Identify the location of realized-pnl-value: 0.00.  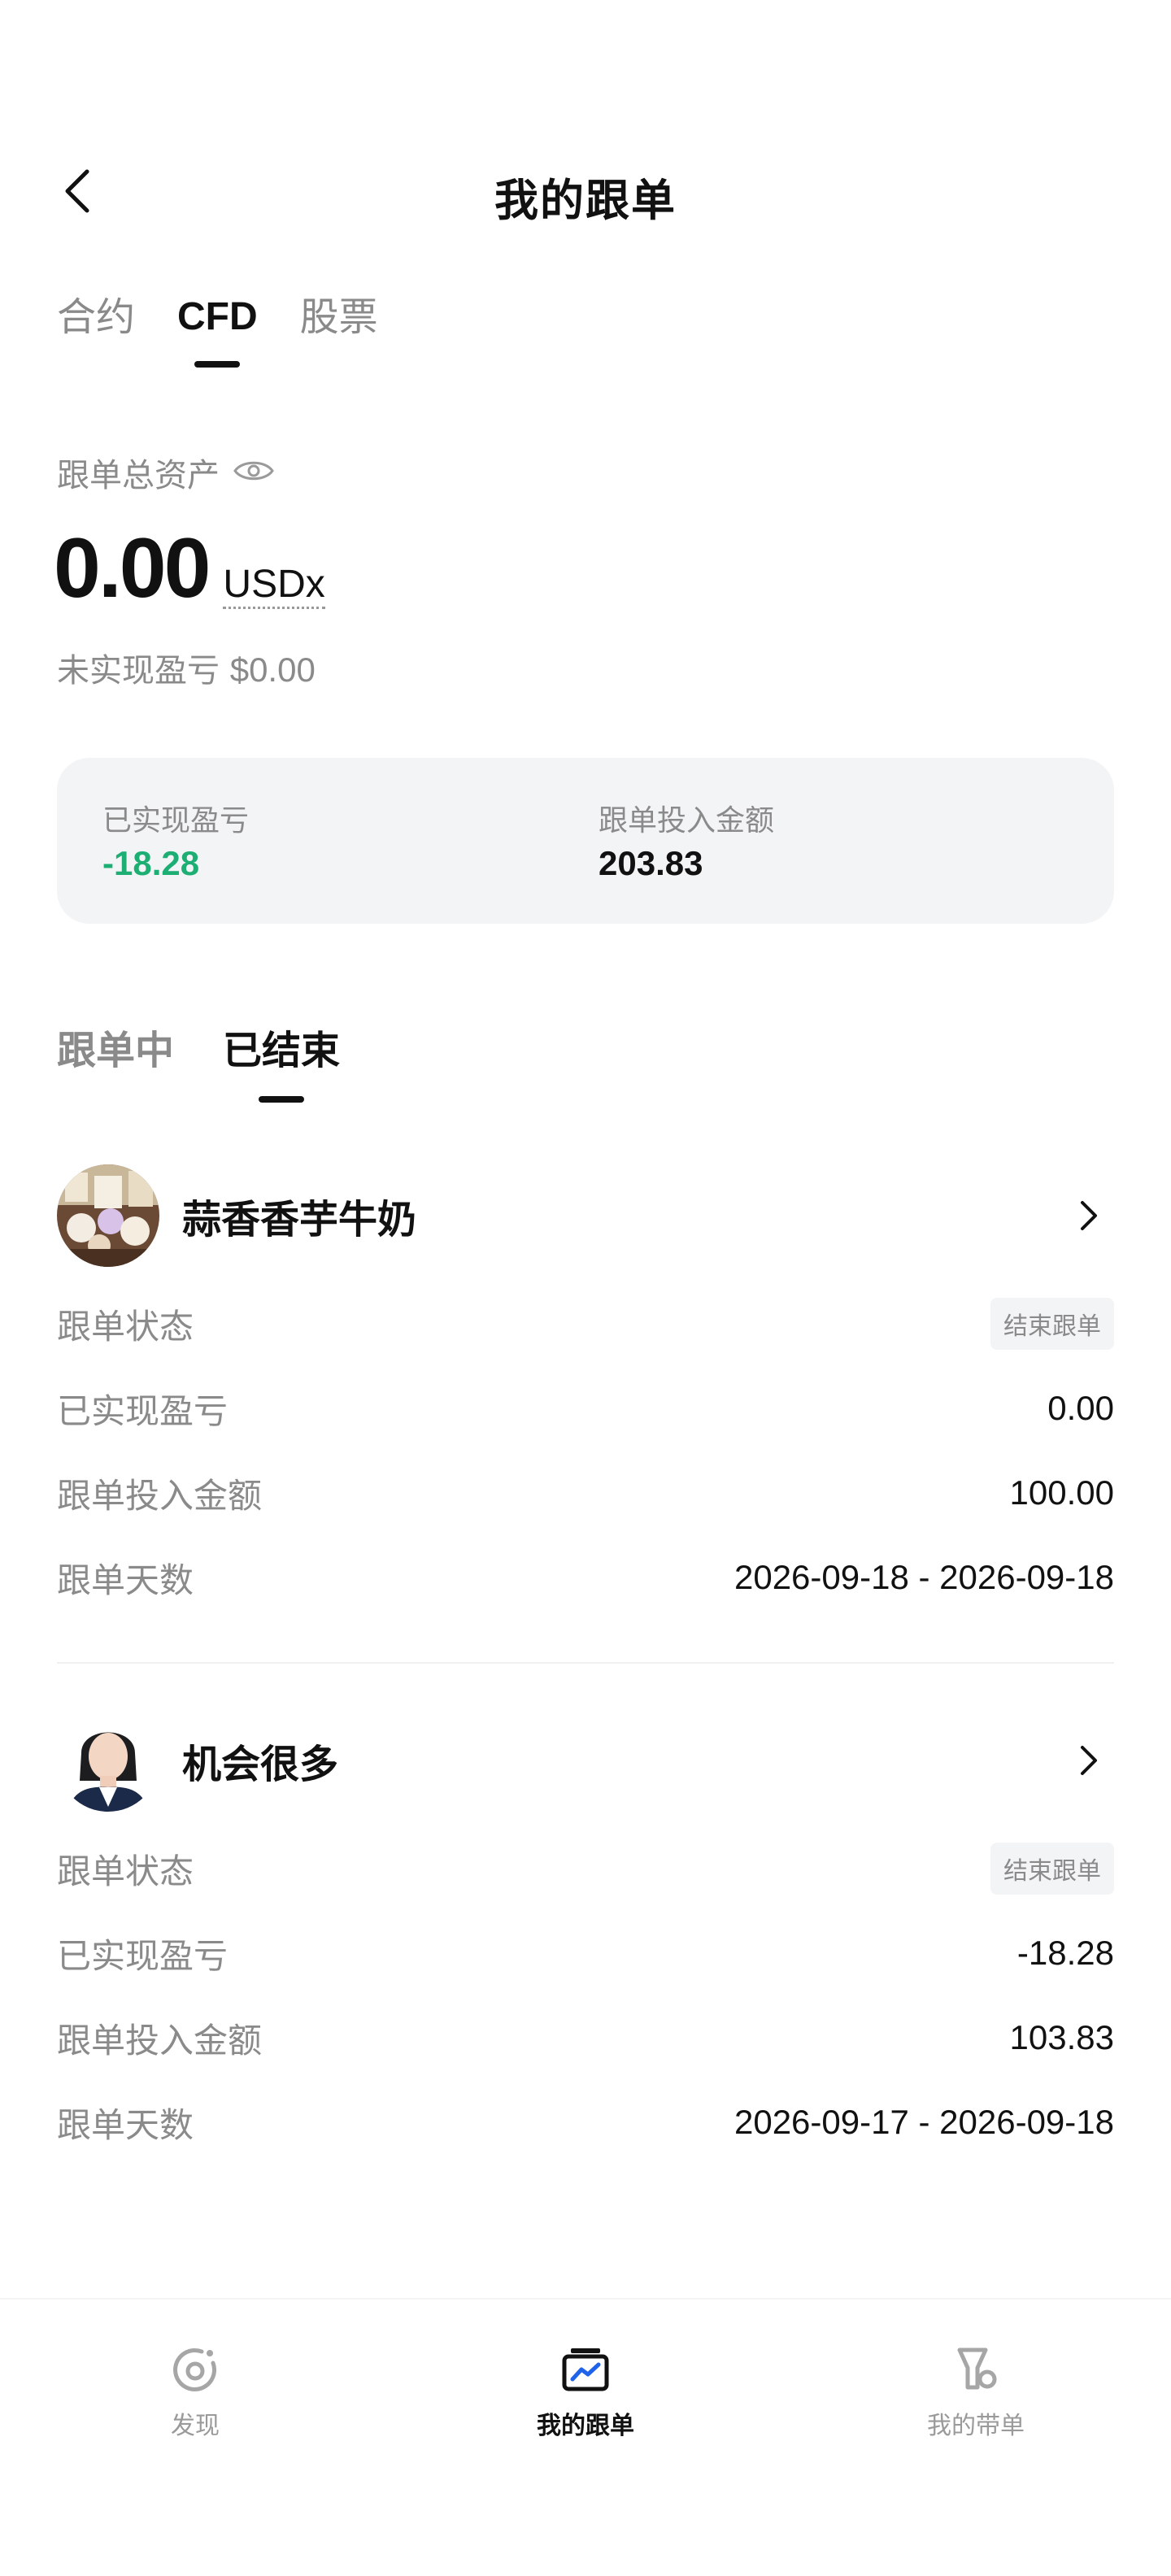
(1080, 1408).